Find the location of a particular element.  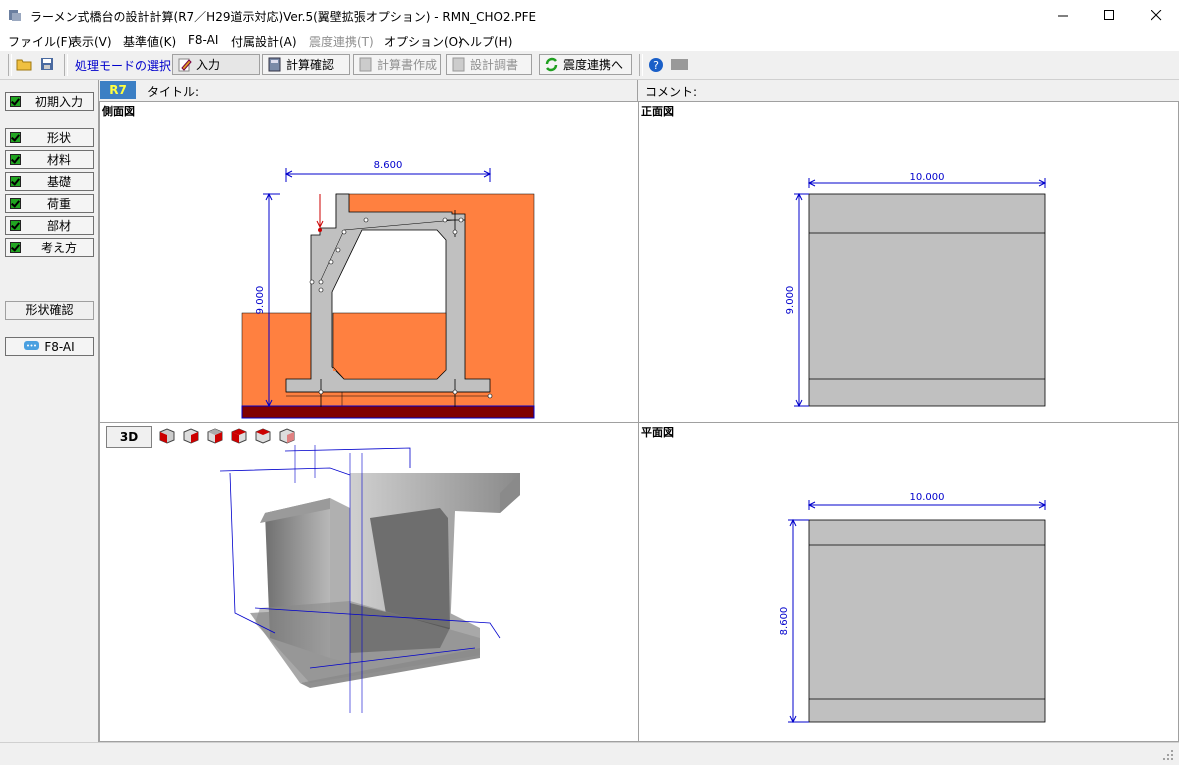

calculator-icon is located at coordinates (274, 64).